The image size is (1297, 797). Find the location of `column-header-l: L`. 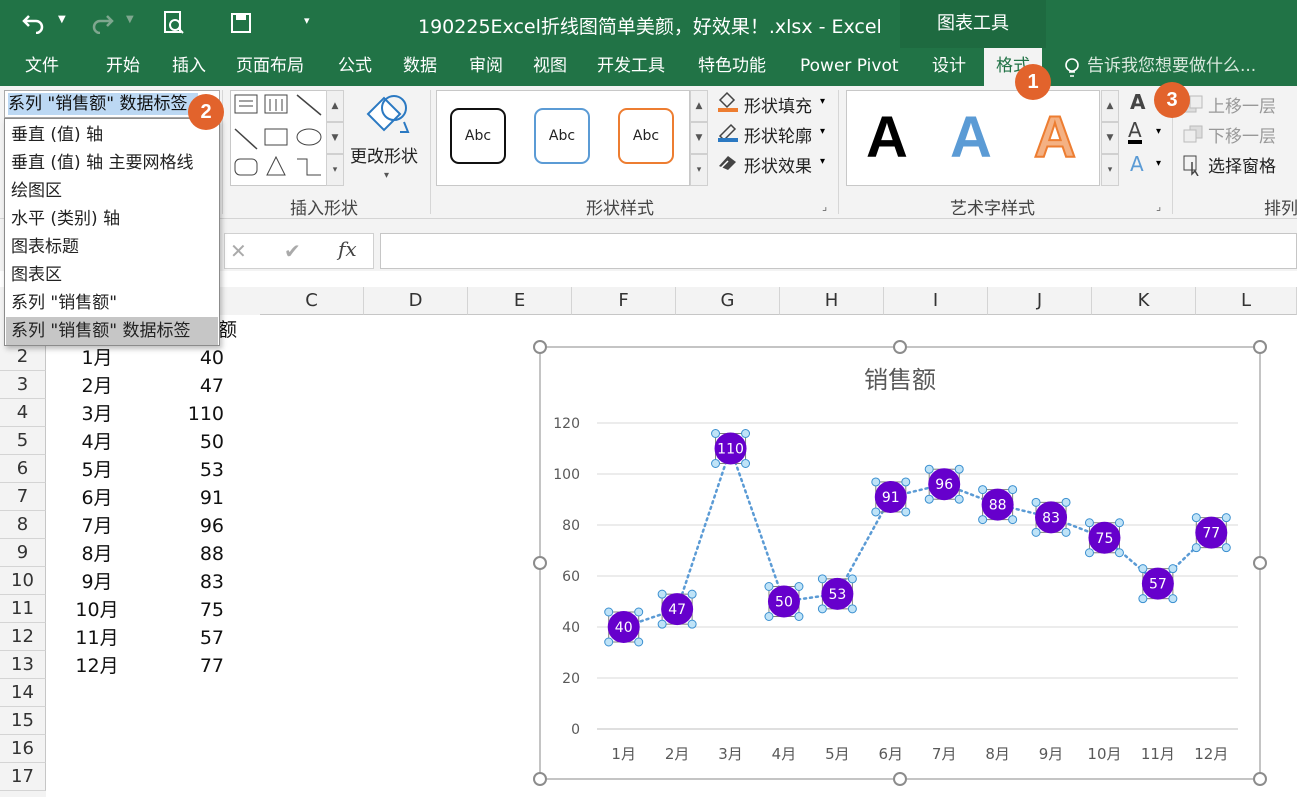

column-header-l: L is located at coordinates (1246, 301).